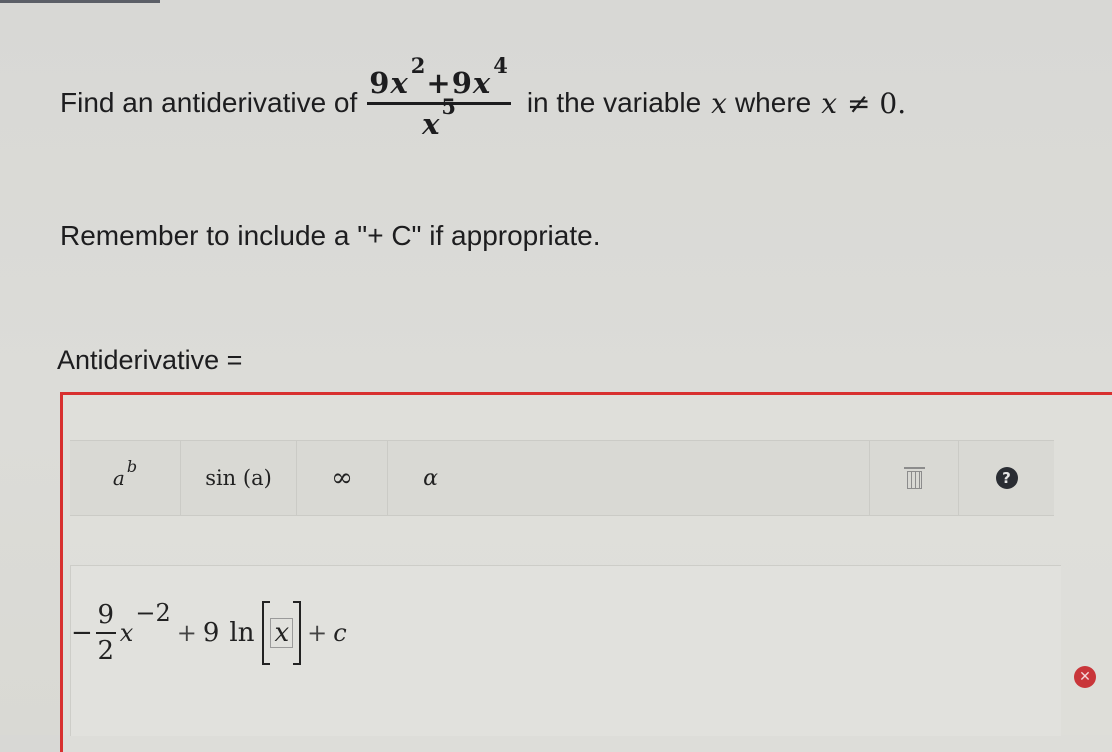 Image resolution: width=1112 pixels, height=752 pixels. What do you see at coordinates (439, 77) in the screenshot?
I see `fraction-numerator: 9 x 2 + 9 x 4` at bounding box center [439, 77].